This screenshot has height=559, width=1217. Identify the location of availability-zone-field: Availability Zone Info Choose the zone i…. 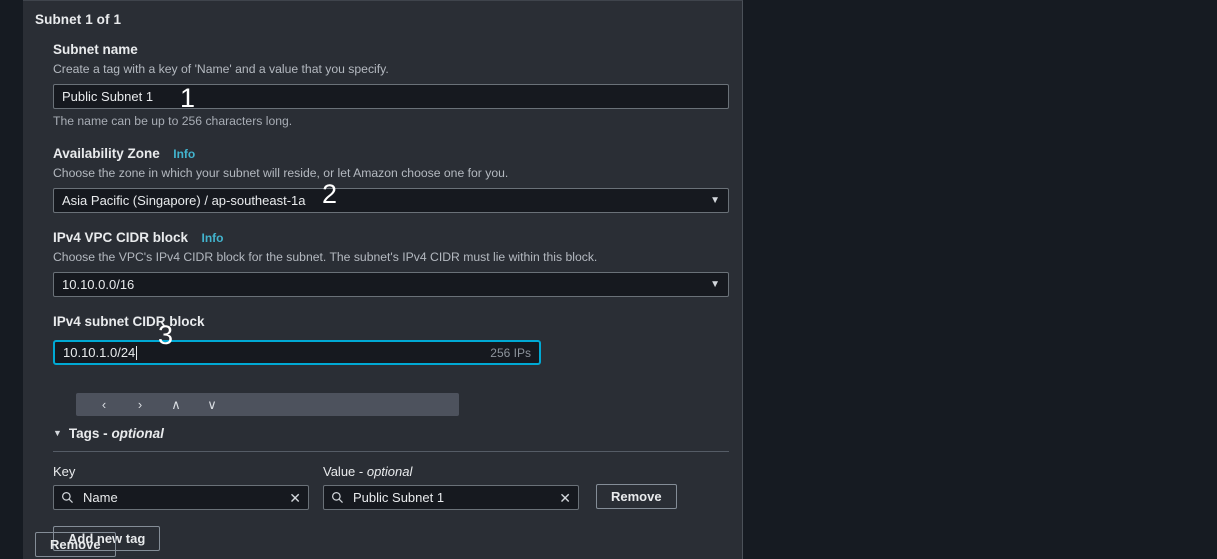
(391, 179).